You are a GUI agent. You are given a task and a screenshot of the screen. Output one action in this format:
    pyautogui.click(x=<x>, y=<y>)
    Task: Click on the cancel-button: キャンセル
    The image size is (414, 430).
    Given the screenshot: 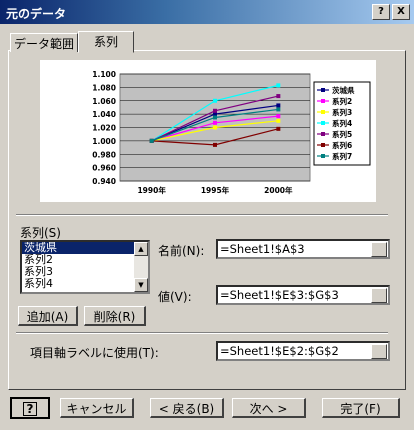 What is the action you would take?
    pyautogui.click(x=97, y=408)
    